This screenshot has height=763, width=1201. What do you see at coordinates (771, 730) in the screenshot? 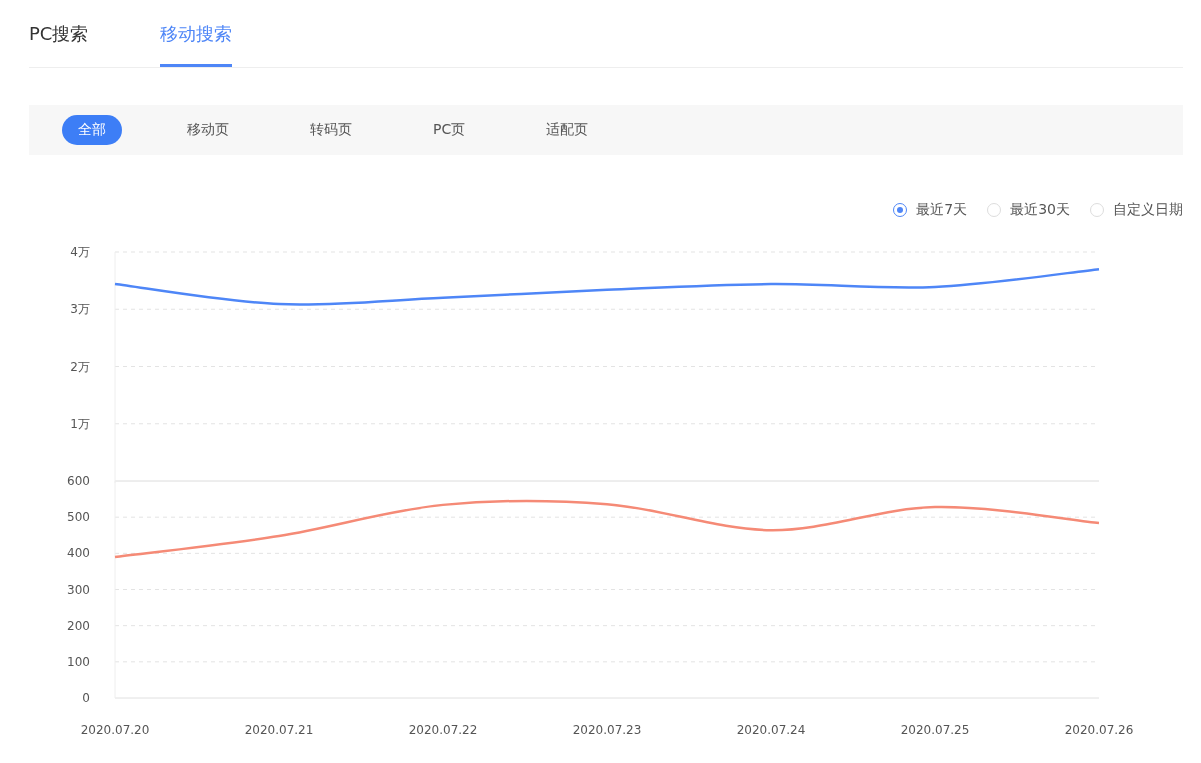
I see `axis-tick-label: 2020.07.24` at bounding box center [771, 730].